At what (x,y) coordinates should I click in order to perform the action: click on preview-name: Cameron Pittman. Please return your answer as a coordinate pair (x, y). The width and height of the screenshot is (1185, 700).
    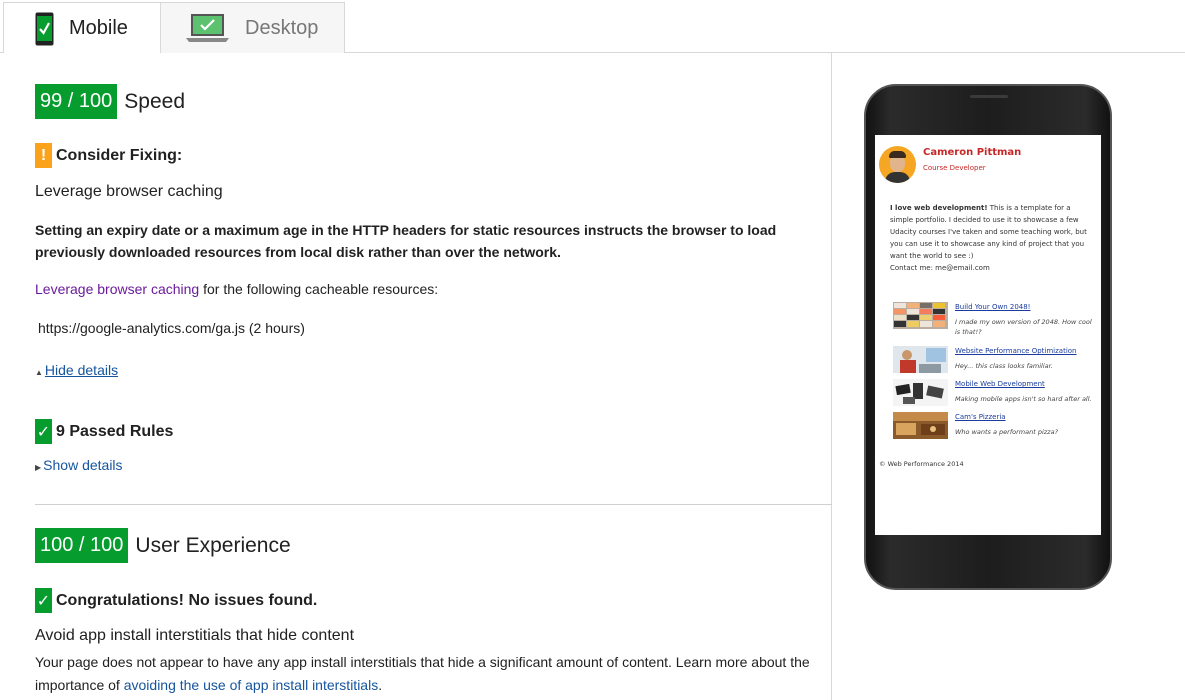
    Looking at the image, I should click on (972, 152).